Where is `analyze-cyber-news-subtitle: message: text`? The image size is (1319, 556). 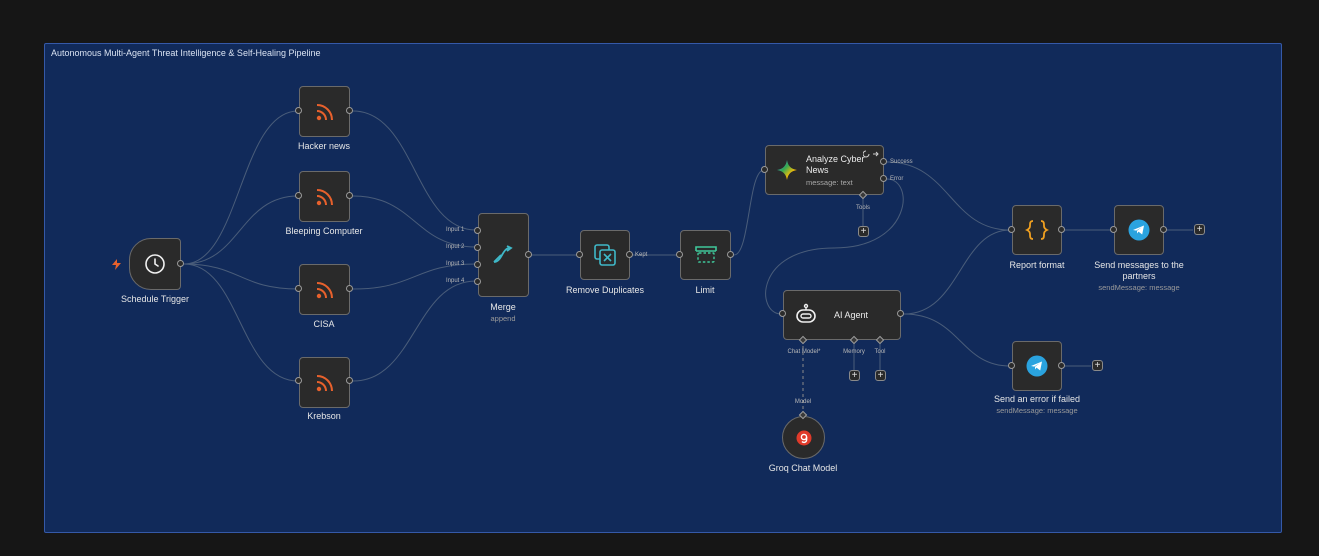
analyze-cyber-news-subtitle: message: text is located at coordinates (829, 182).